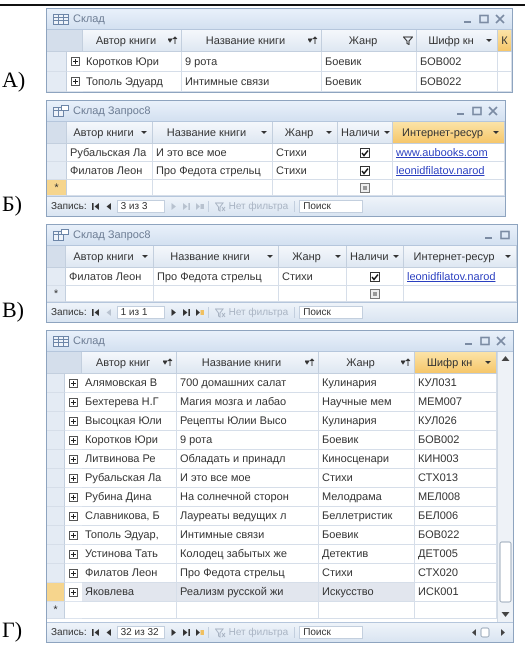 Image resolution: width=525 pixels, height=653 pixels. What do you see at coordinates (352, 497) in the screenshot?
I see `table-cell: Мелодрама` at bounding box center [352, 497].